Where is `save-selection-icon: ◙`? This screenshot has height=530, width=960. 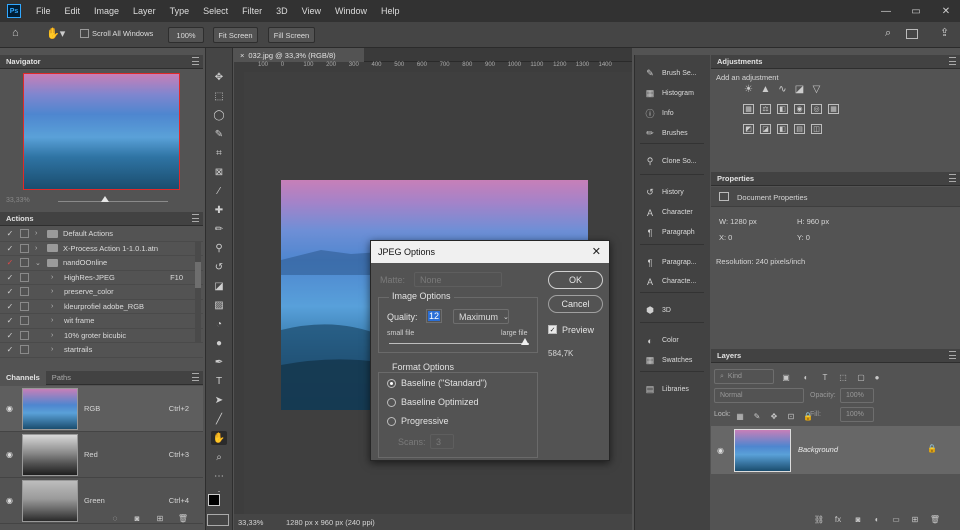
save-selection-icon: ◙ is located at coordinates (137, 518).